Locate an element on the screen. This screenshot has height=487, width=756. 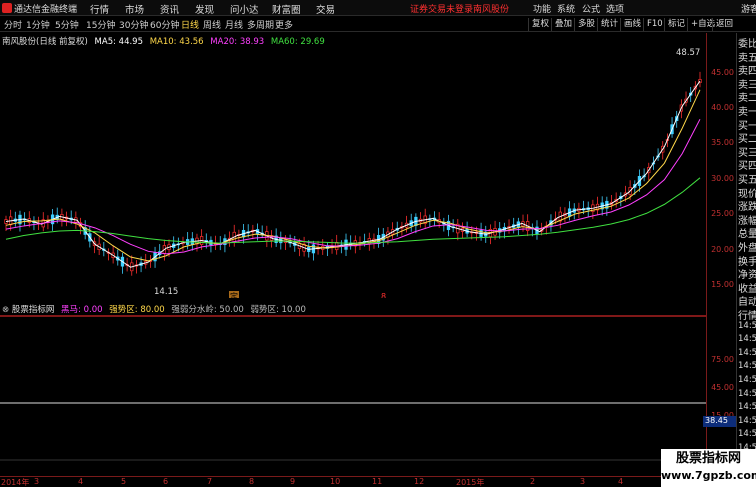
ytick: 35.00 is located at coordinates (722, 142).